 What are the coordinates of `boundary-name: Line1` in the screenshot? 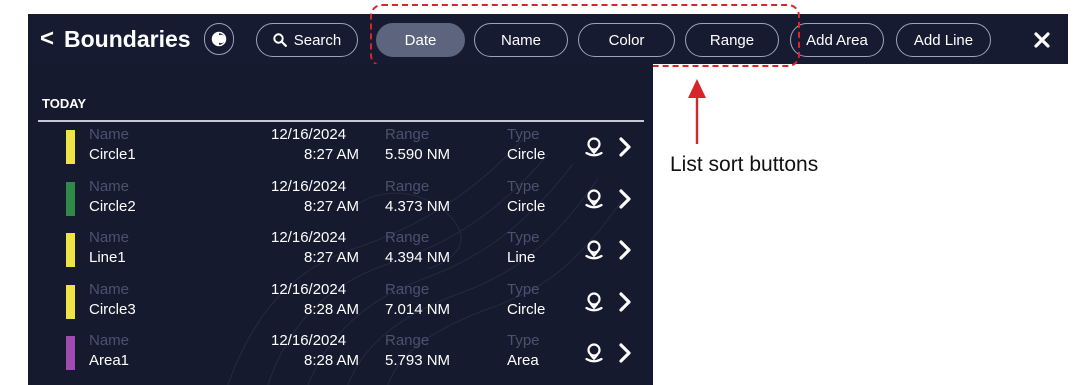 It's located at (107, 257).